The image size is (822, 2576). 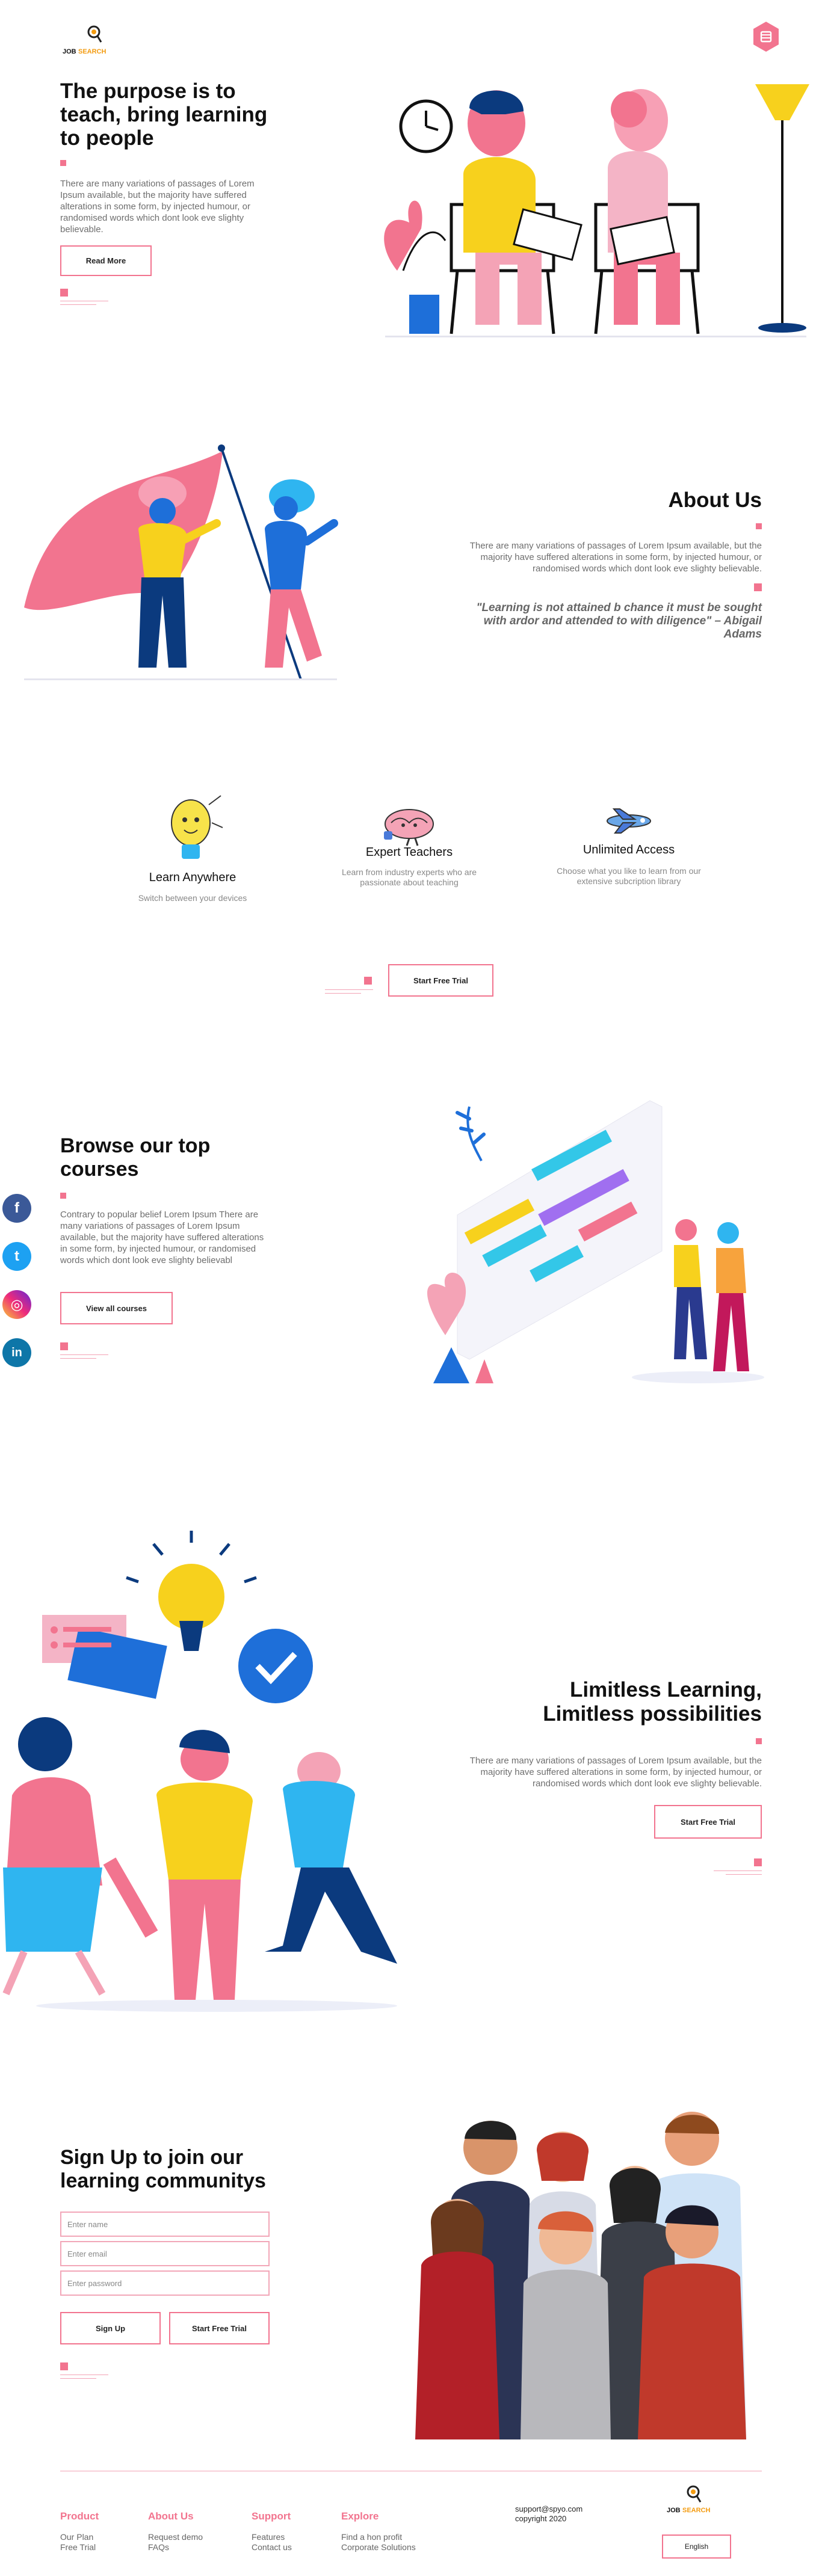 I want to click on feature-title-unlimited-access: Unlimited Access, so click(x=629, y=850).